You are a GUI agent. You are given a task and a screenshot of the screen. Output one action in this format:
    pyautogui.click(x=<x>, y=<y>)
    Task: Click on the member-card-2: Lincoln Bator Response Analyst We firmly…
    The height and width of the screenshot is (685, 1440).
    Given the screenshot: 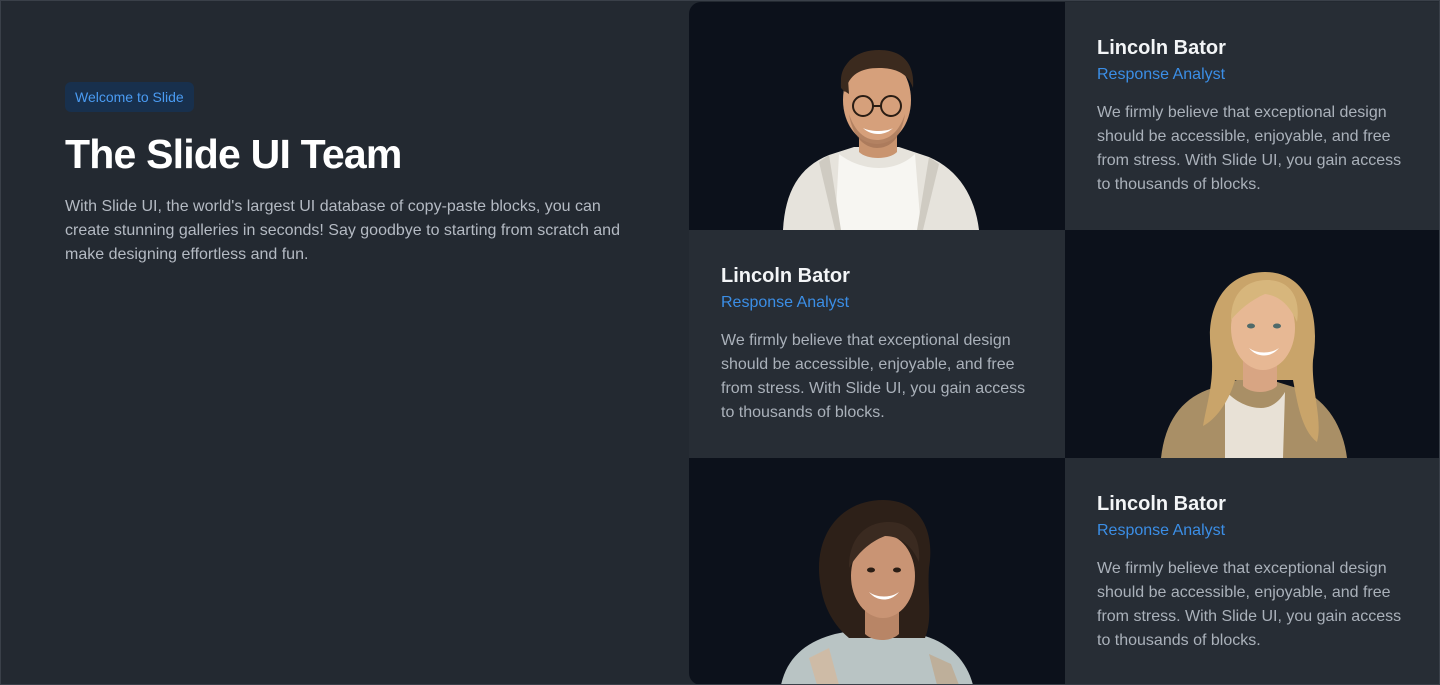 What is the action you would take?
    pyautogui.click(x=877, y=344)
    